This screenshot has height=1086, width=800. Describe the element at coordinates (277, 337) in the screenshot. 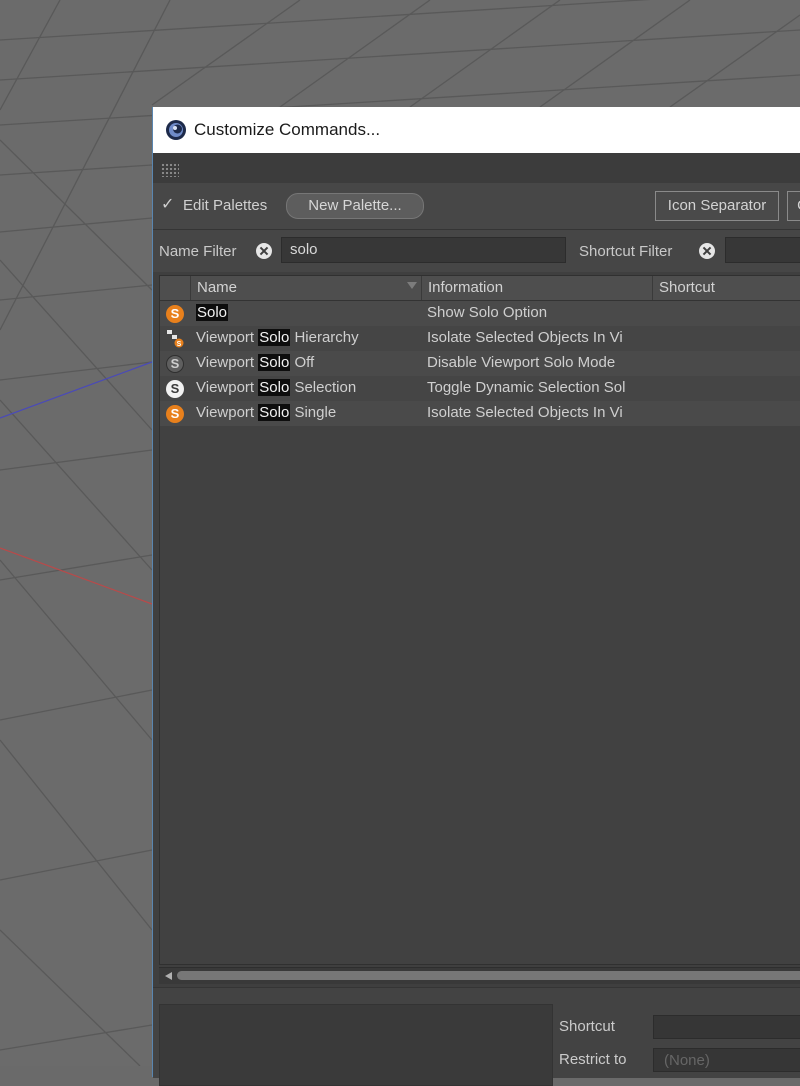

I see `command-name: Viewport Solo Hierarchy` at that location.